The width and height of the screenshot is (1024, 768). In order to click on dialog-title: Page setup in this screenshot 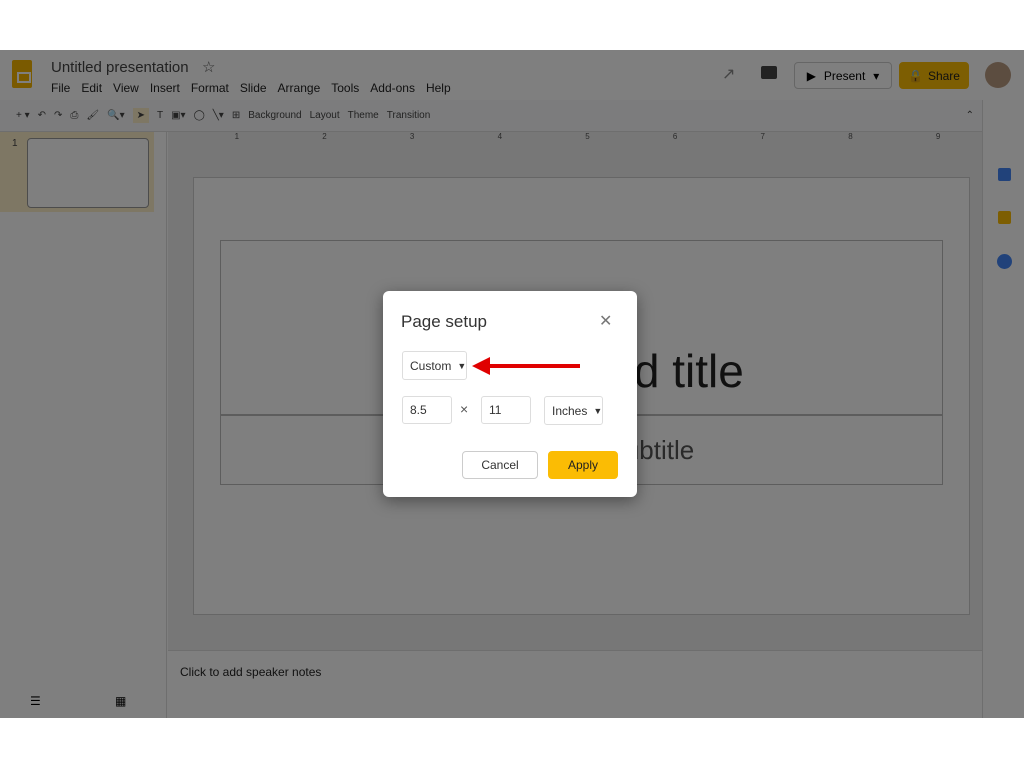, I will do `click(444, 321)`.